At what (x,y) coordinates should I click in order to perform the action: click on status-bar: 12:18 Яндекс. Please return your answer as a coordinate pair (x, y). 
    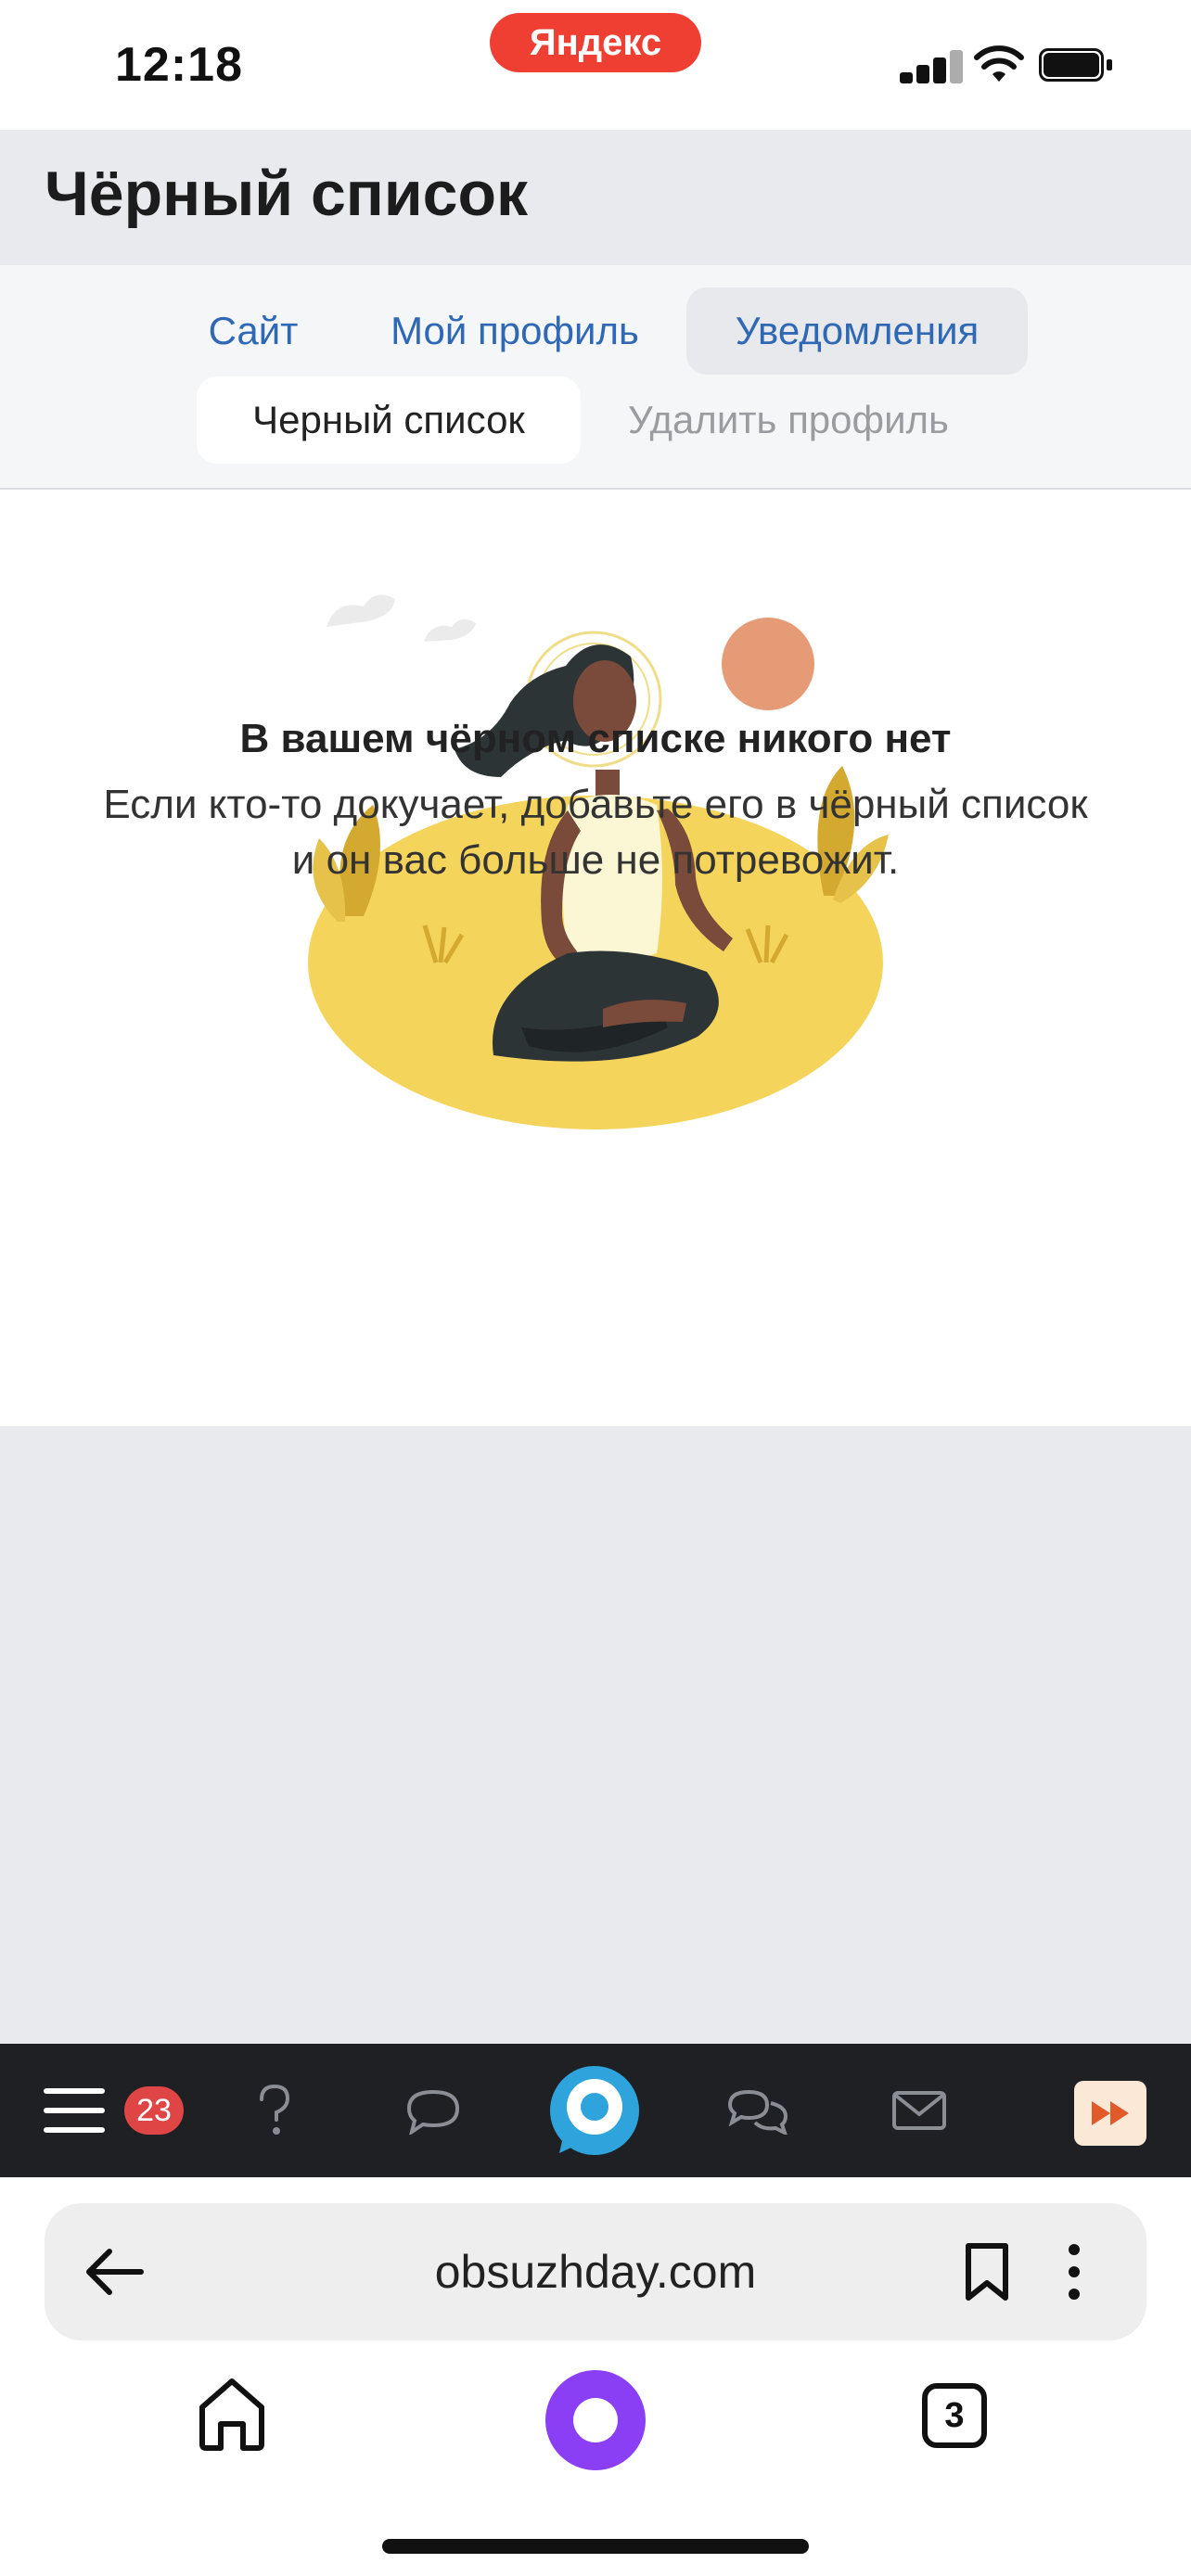
    Looking at the image, I should click on (595, 65).